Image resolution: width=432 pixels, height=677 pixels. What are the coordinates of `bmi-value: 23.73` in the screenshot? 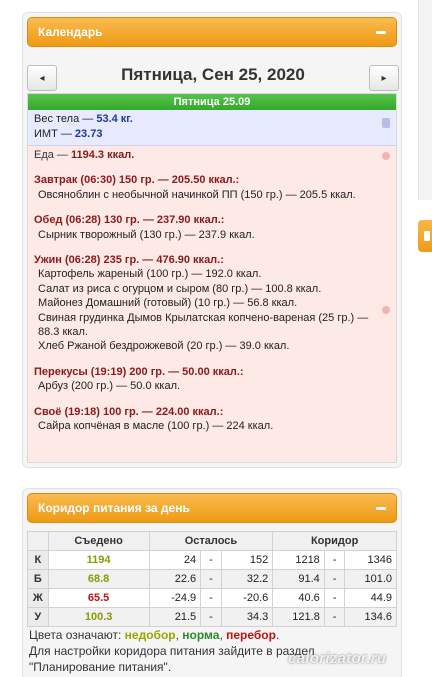 It's located at (88, 134).